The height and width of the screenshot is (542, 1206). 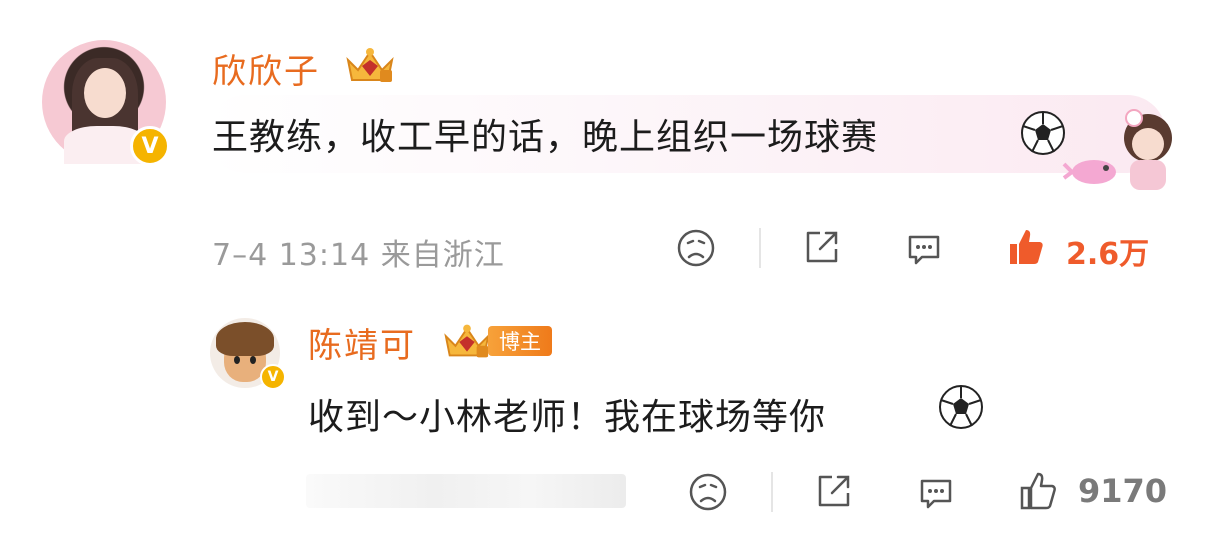 What do you see at coordinates (1108, 254) in the screenshot?
I see `main-like-count: 2.6万` at bounding box center [1108, 254].